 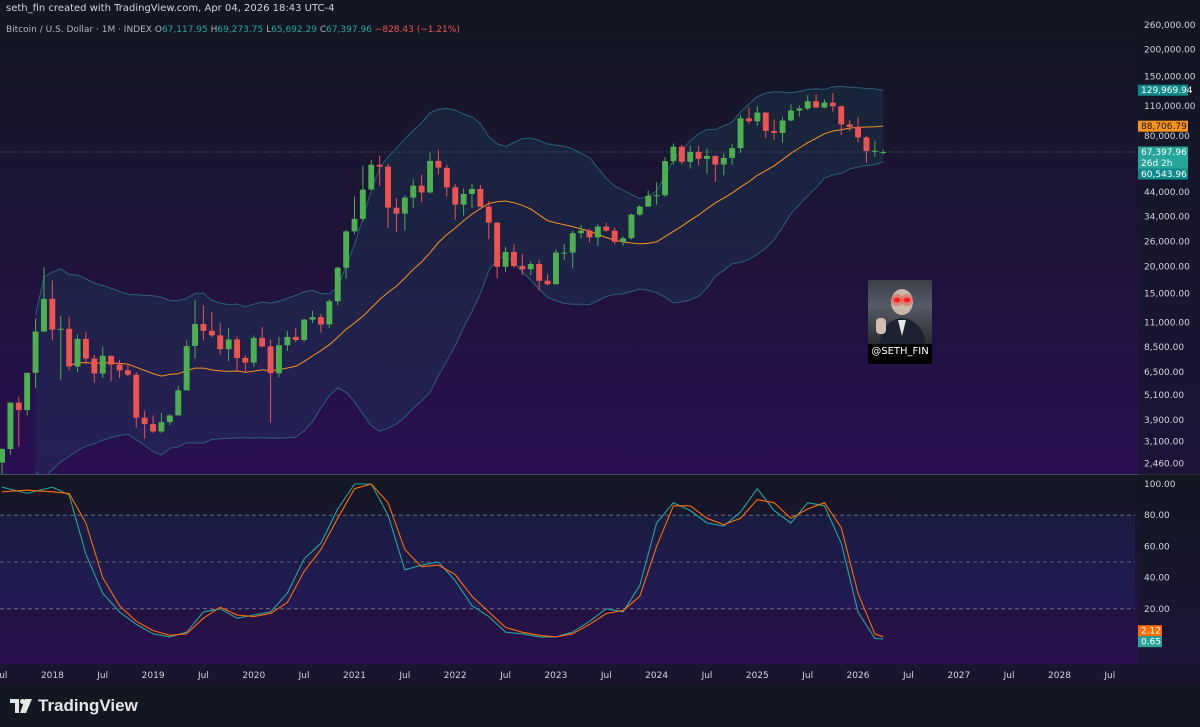 I want to click on price-tick-label: 11,000.00, so click(x=1167, y=324).